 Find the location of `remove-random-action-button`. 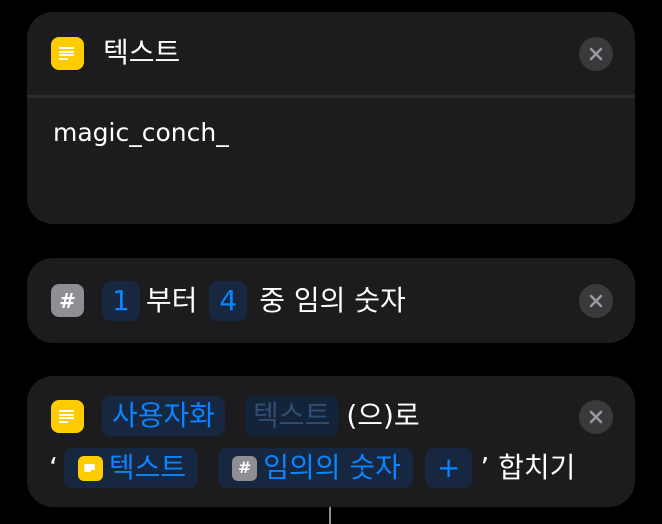

remove-random-action-button is located at coordinates (596, 301).